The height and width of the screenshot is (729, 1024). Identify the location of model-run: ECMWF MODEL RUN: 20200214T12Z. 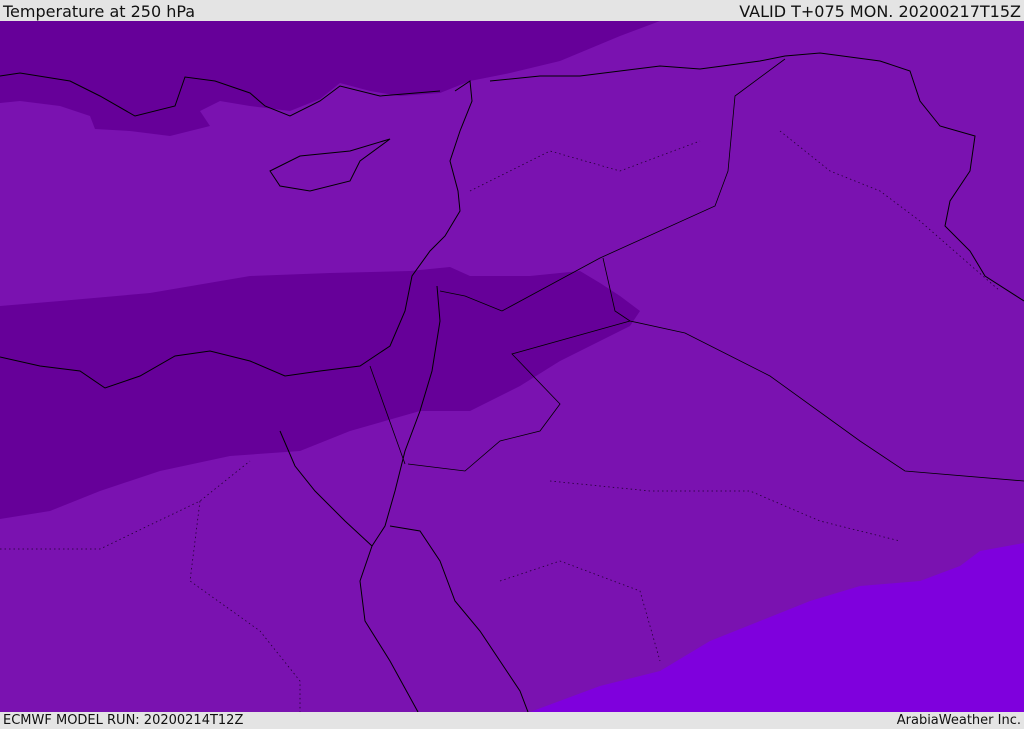
(123, 720).